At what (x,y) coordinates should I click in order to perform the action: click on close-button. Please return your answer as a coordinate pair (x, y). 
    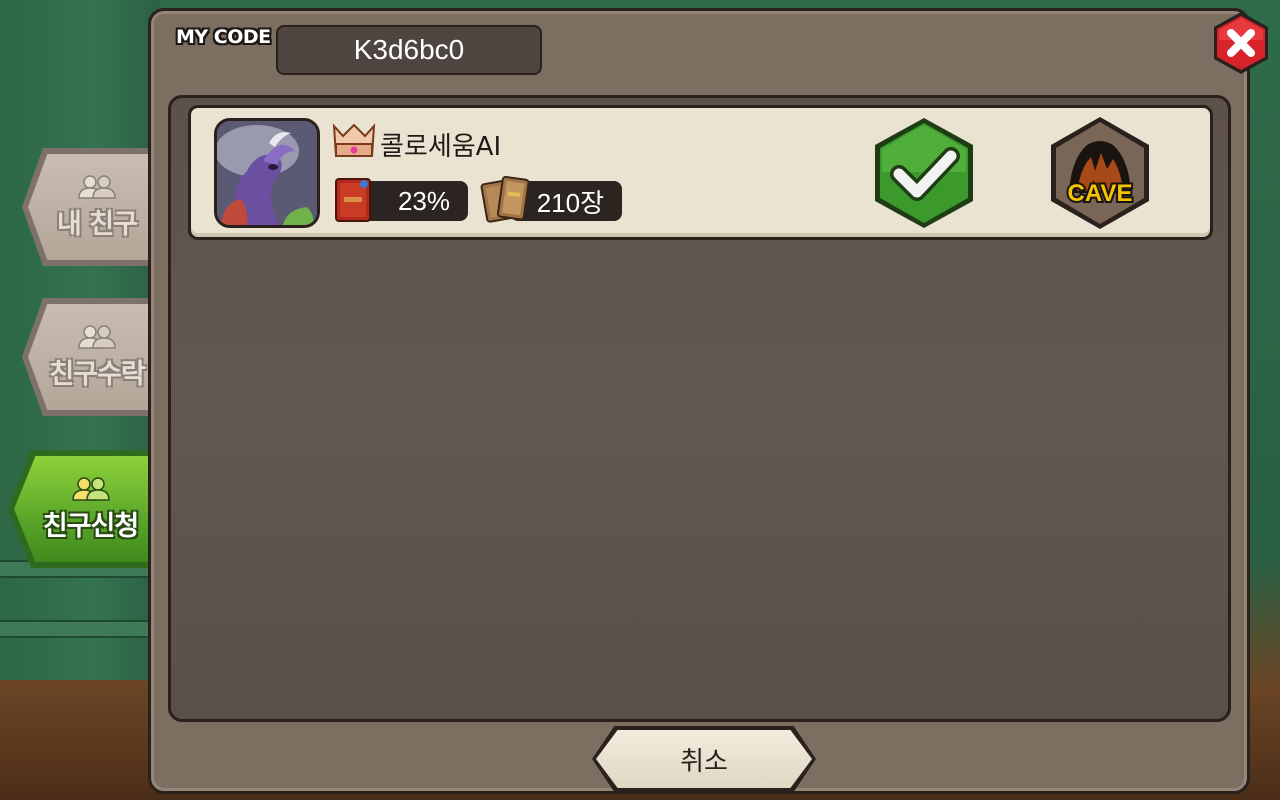
    Looking at the image, I should click on (1241, 43).